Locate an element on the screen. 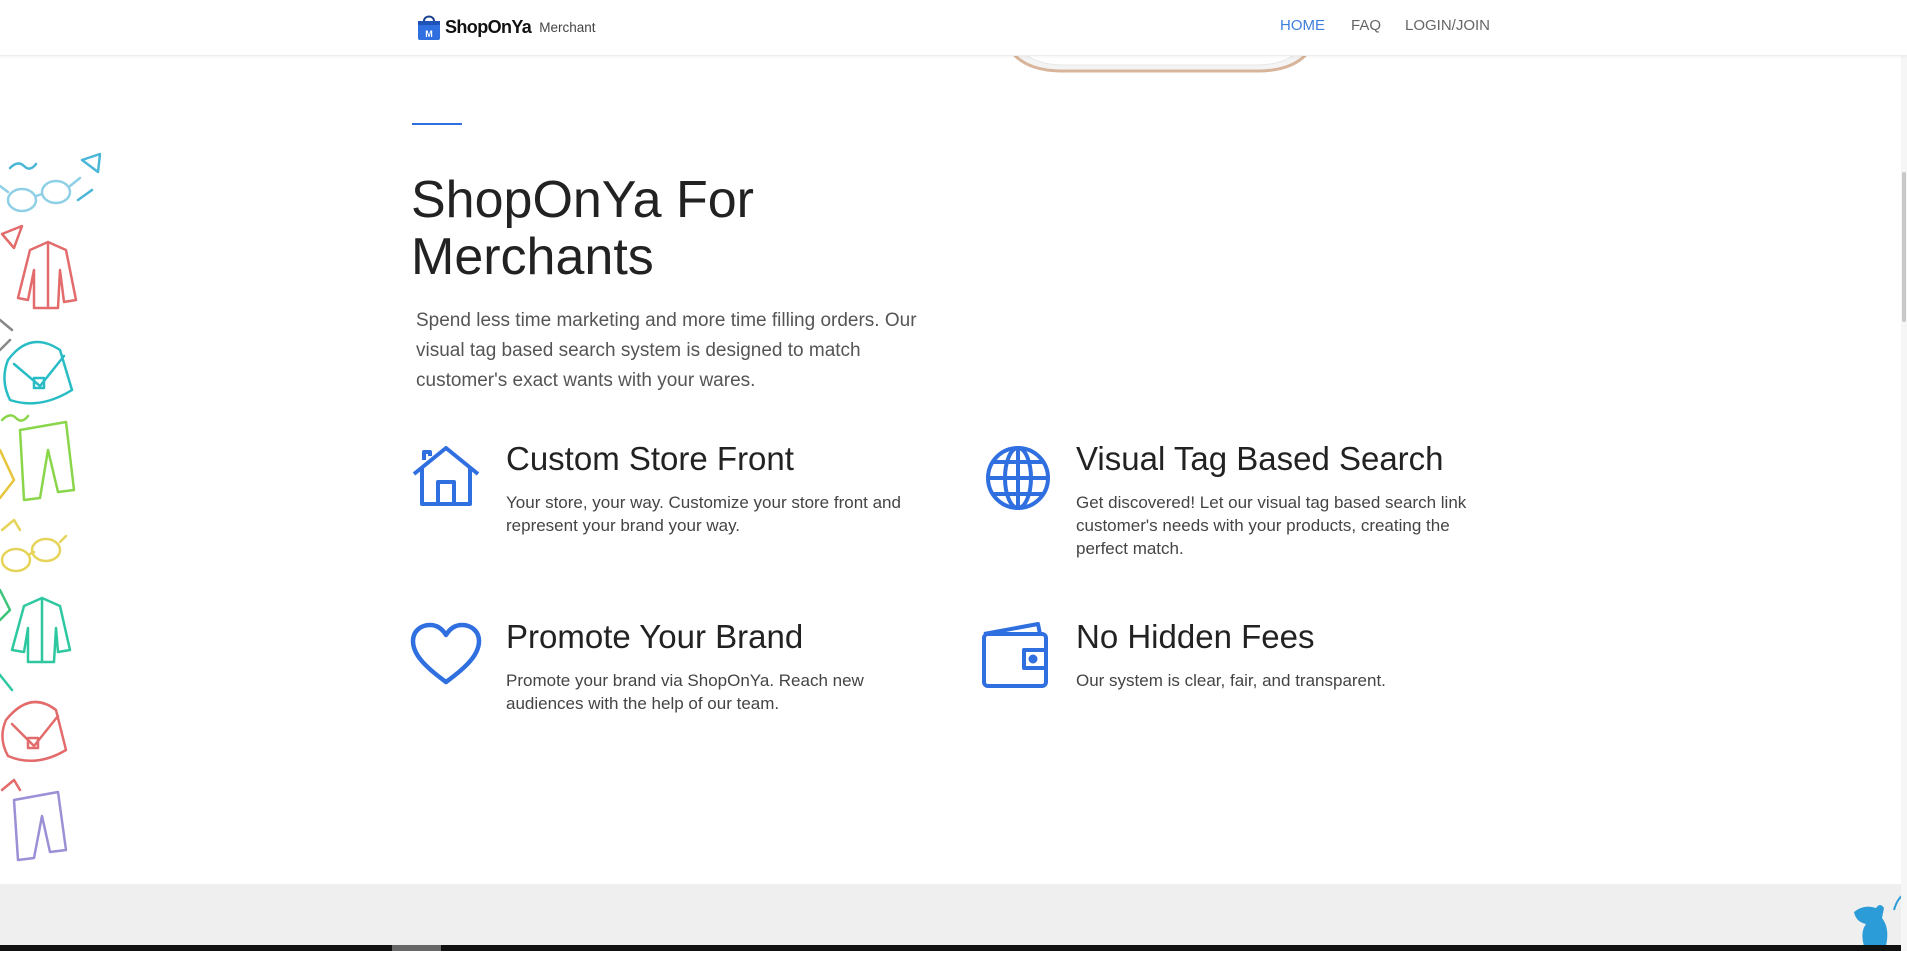 The width and height of the screenshot is (1907, 953). feature-title-promote-brand: Promote Your Brand is located at coordinates (655, 636).